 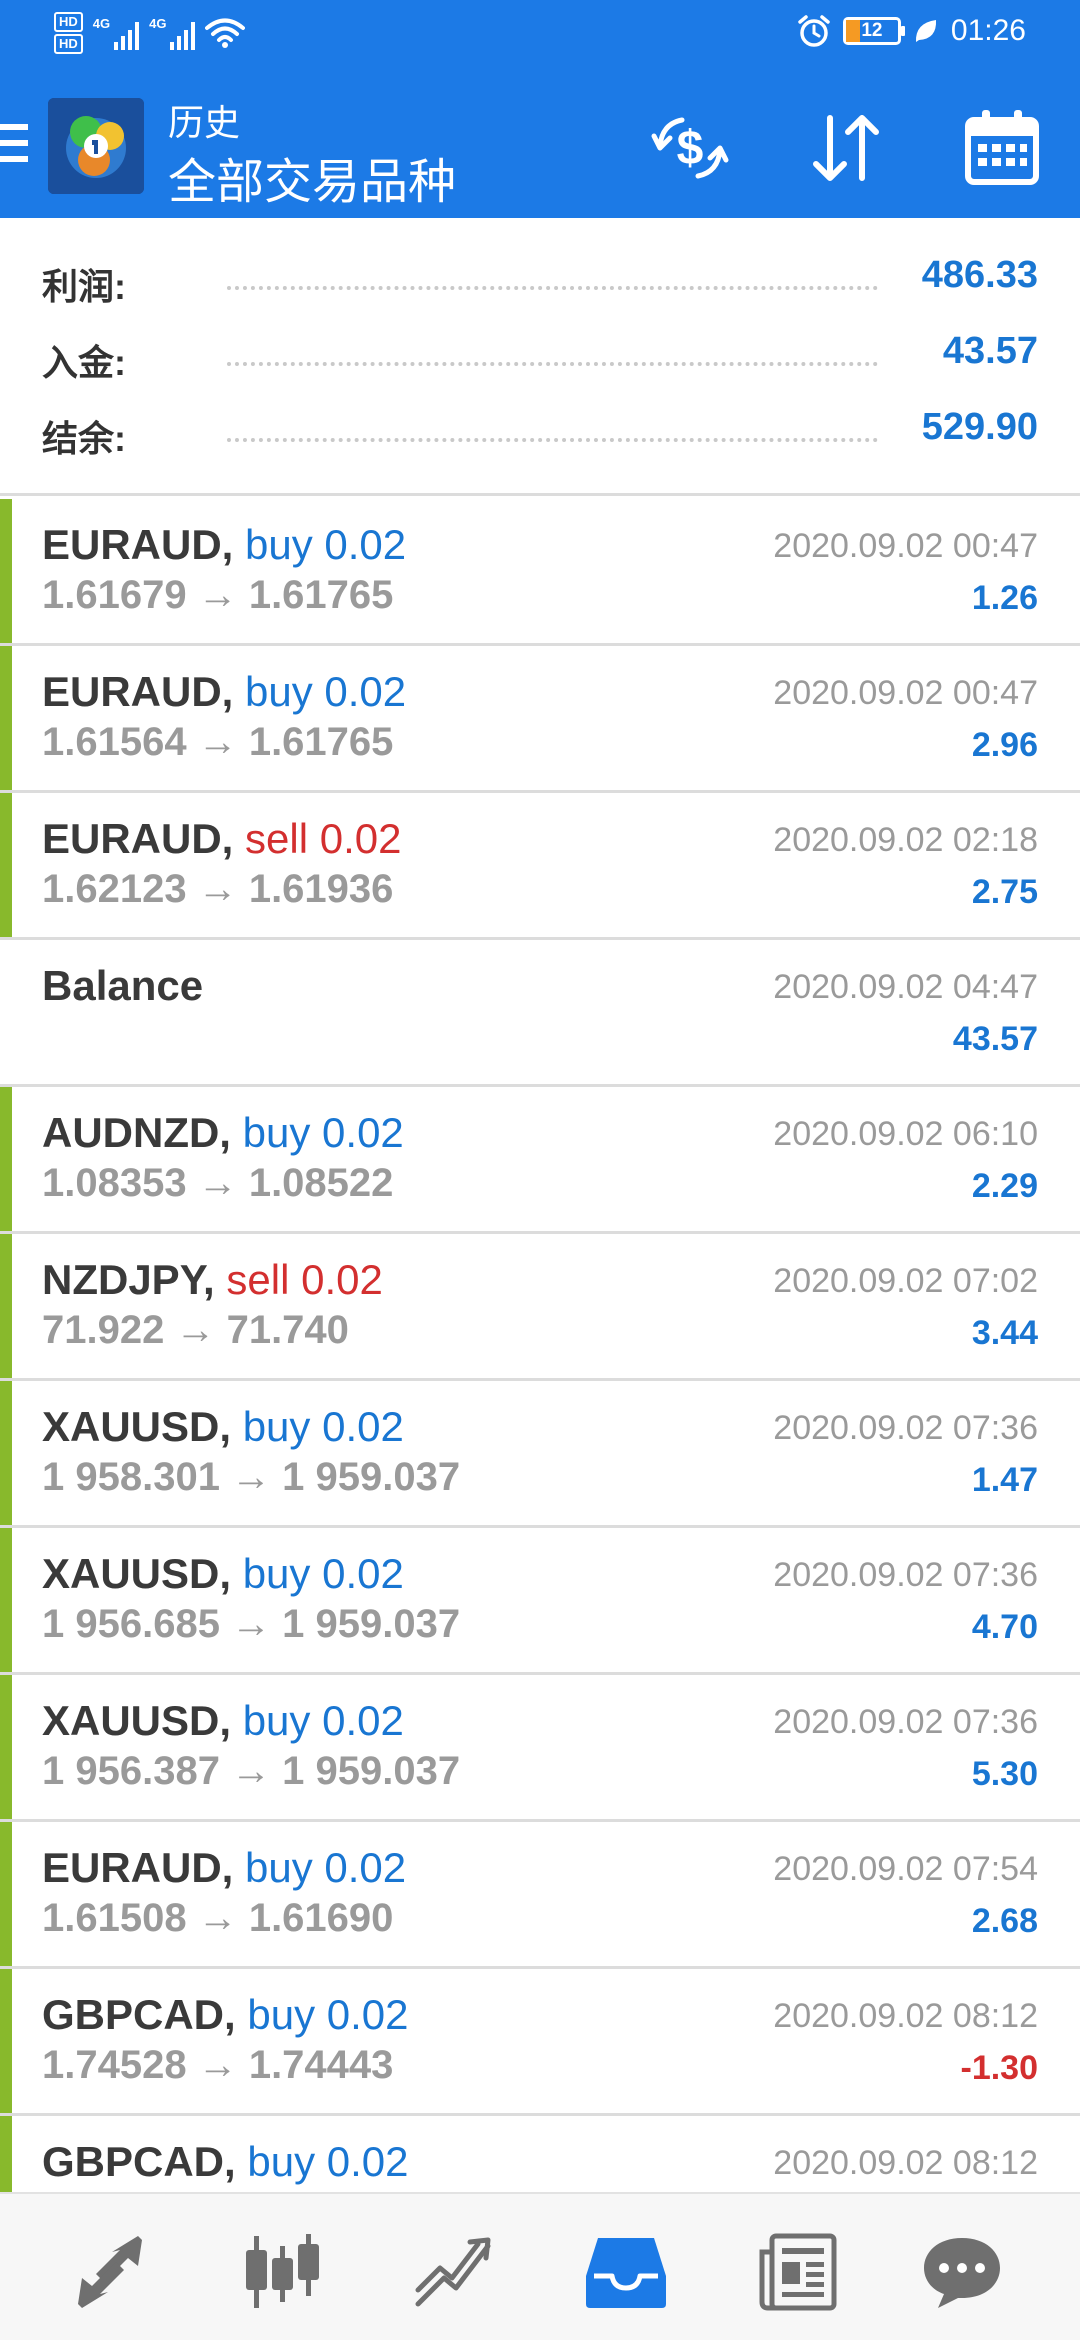 What do you see at coordinates (116, 33) in the screenshot?
I see `signal-icon-1: 4G` at bounding box center [116, 33].